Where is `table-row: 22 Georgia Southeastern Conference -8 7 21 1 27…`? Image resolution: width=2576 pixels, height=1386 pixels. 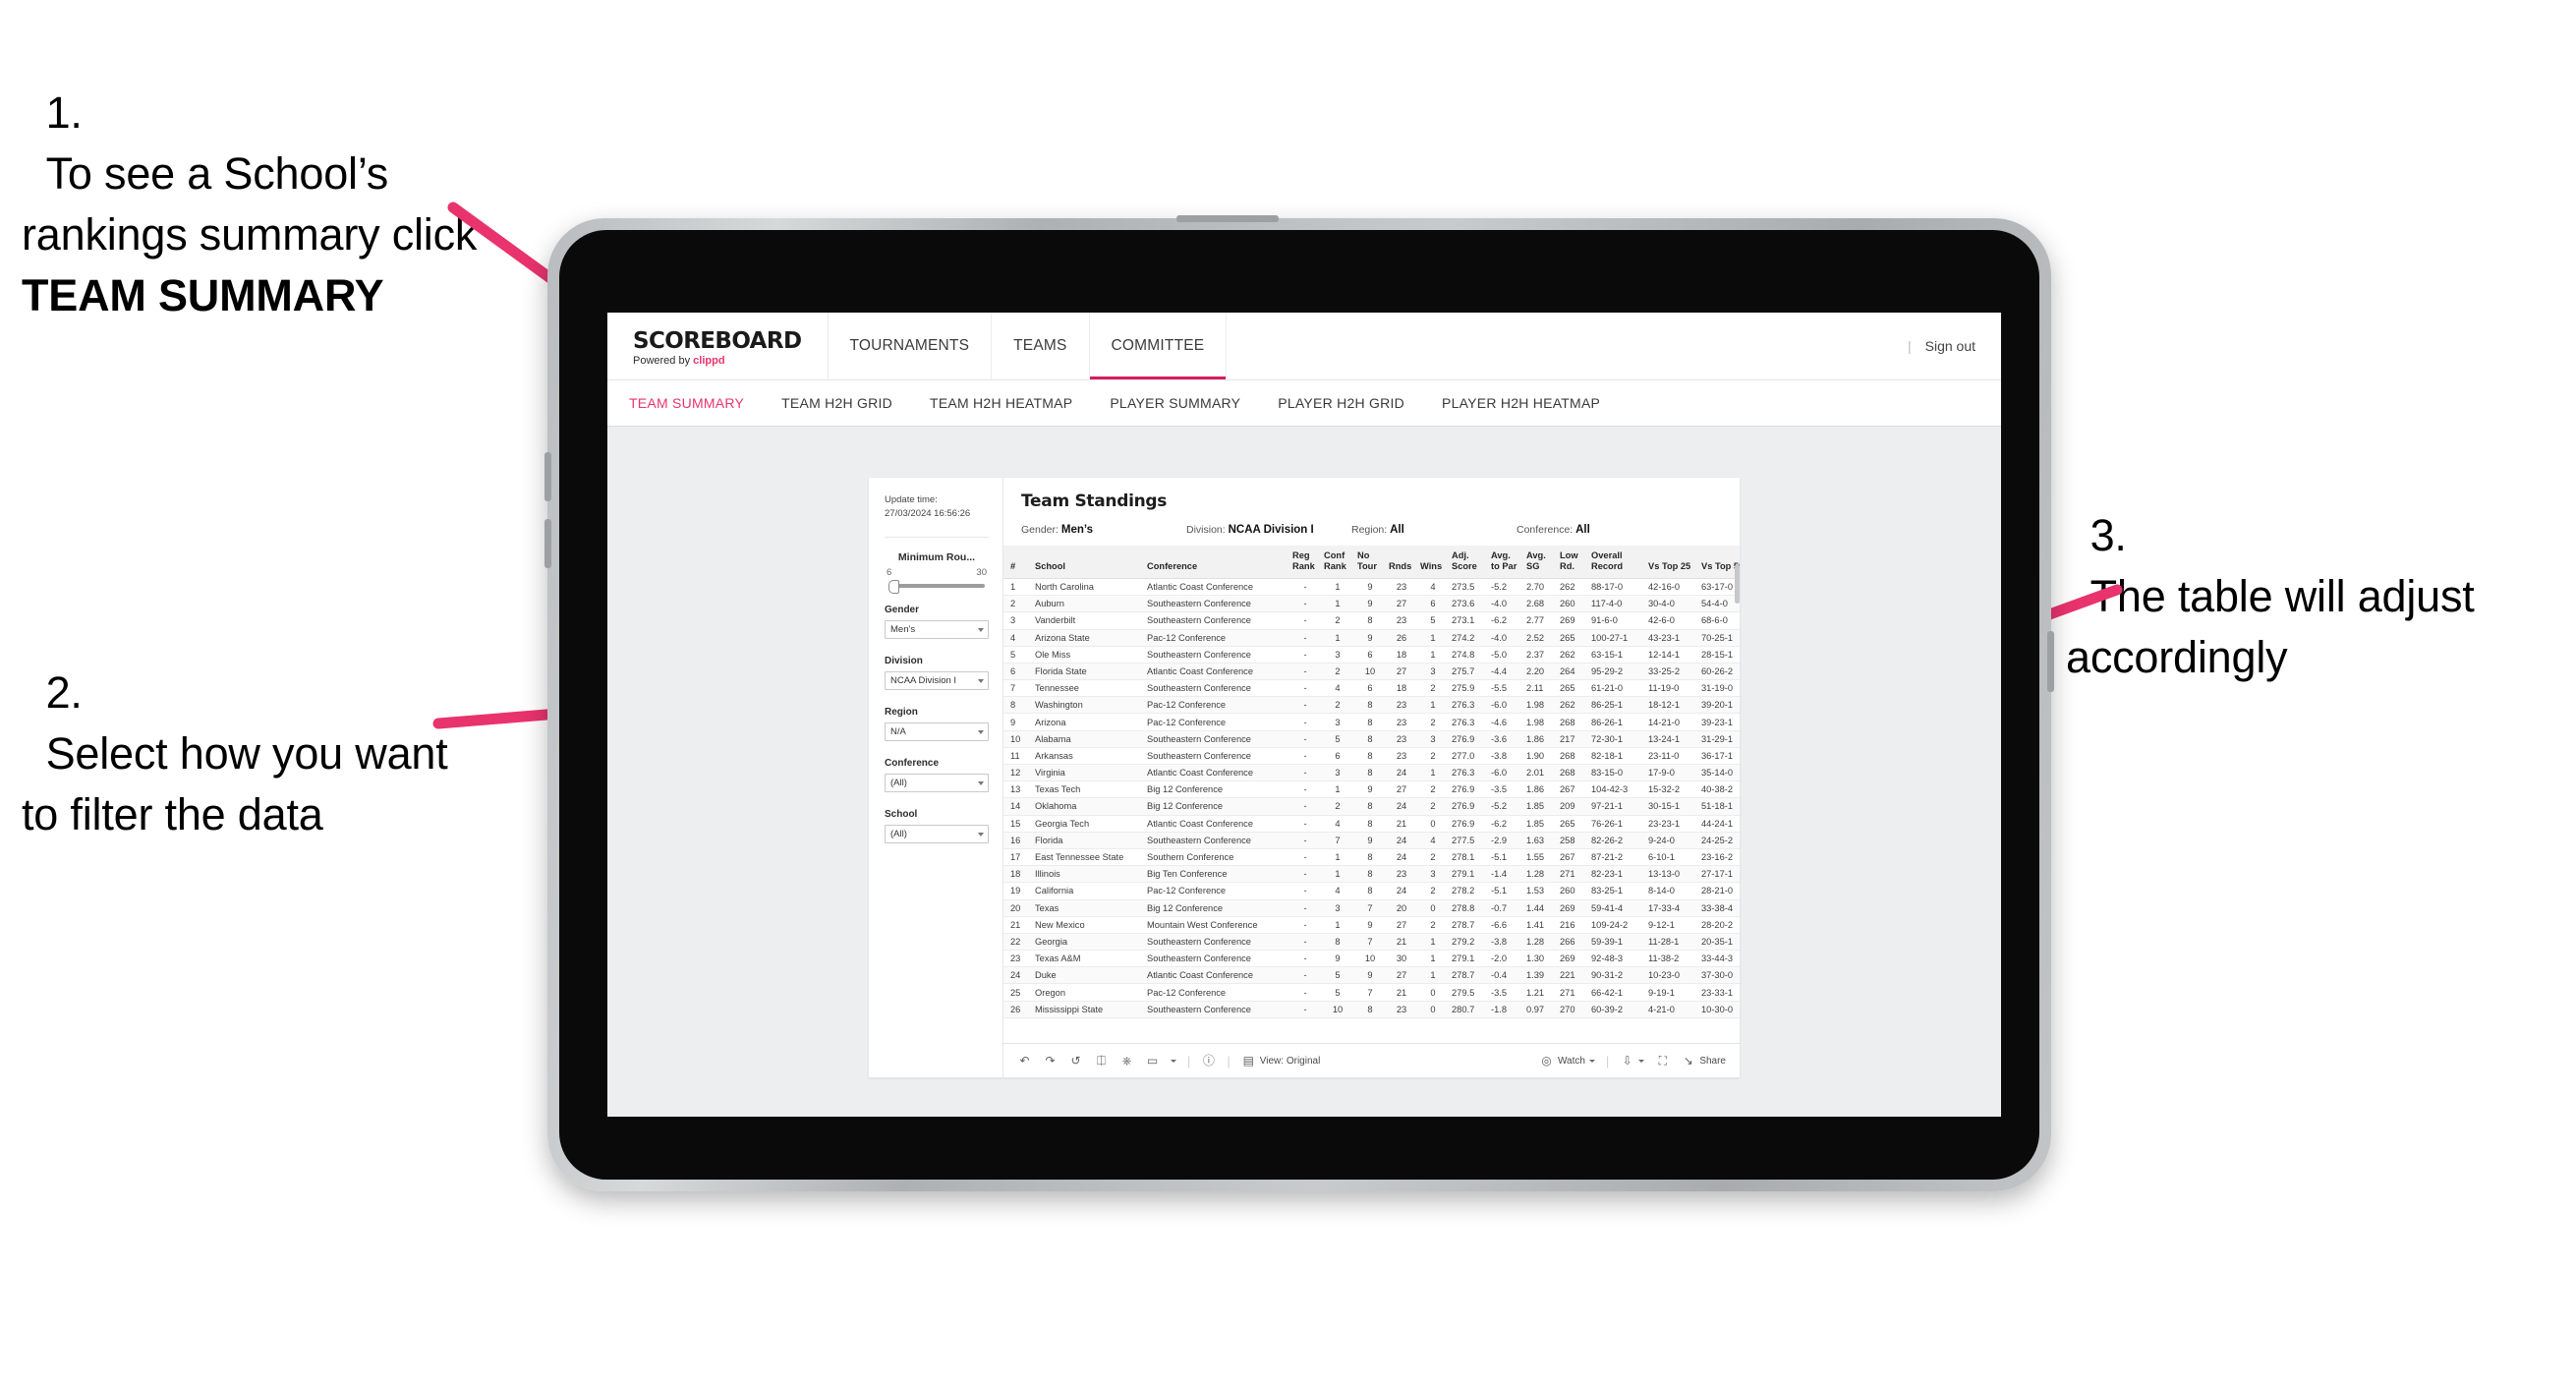
table-row: 22 Georgia Southeastern Conference -8 7 21 1 27… is located at coordinates (1371, 943).